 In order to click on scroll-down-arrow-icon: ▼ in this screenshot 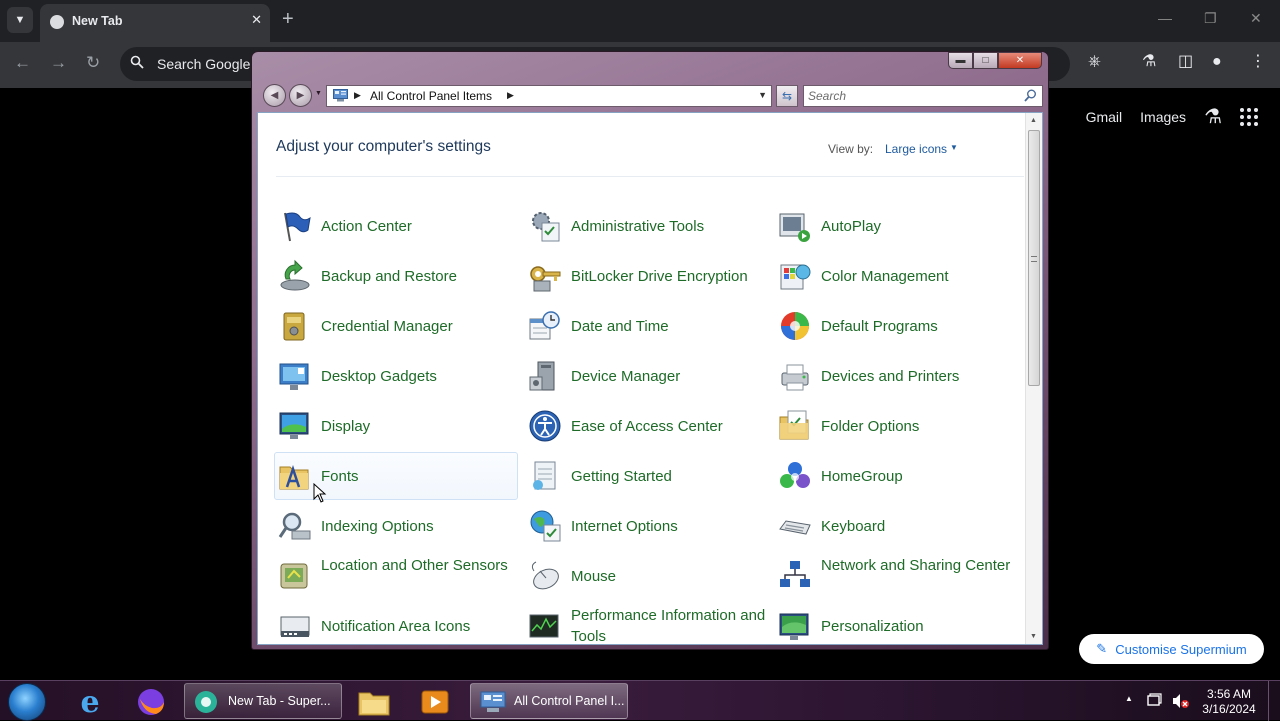, I will do `click(1033, 636)`.